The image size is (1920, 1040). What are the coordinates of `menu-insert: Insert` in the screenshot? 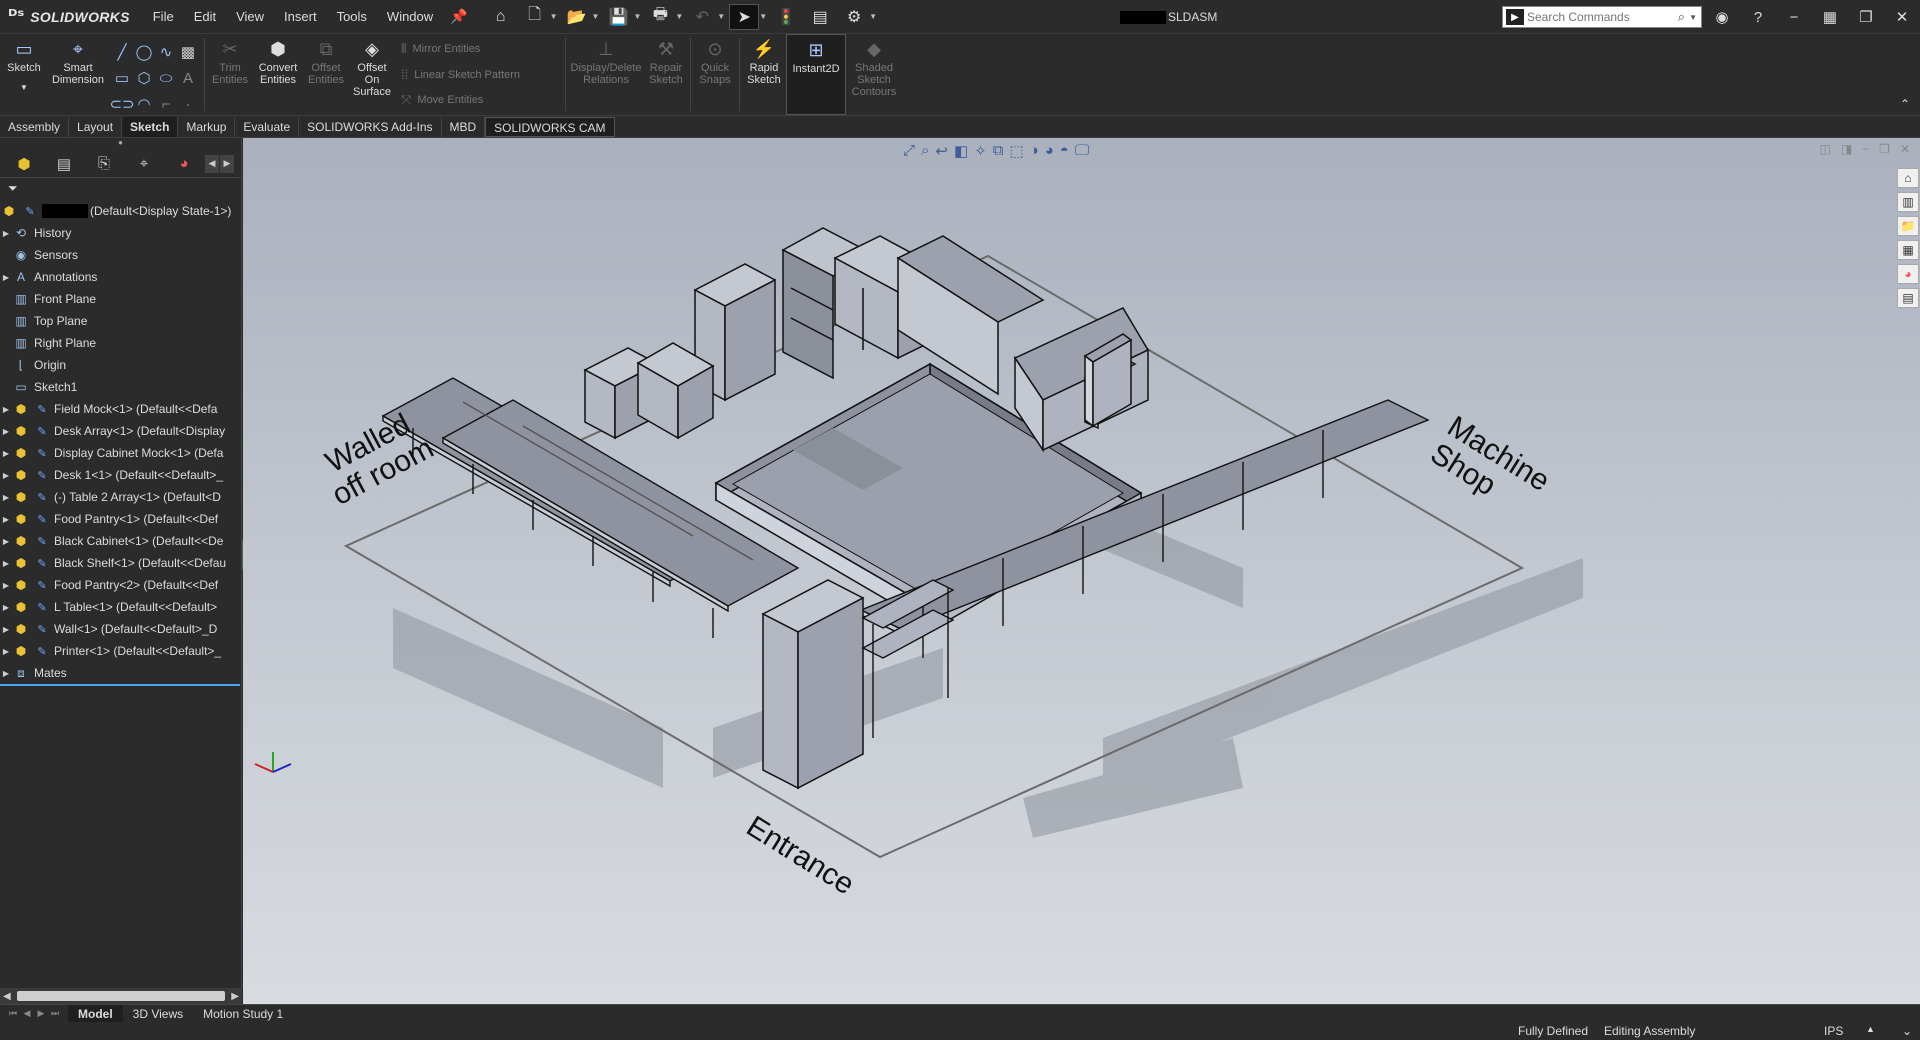 It's located at (300, 16).